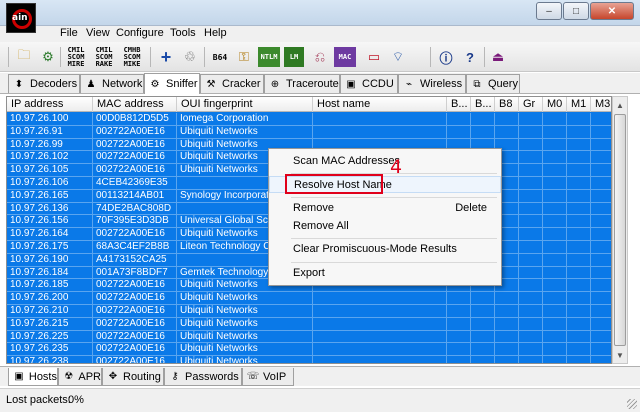 This screenshot has height=412, width=640. What do you see at coordinates (302, 83) in the screenshot?
I see `tab-traceroute: ⊕ Traceroute` at bounding box center [302, 83].